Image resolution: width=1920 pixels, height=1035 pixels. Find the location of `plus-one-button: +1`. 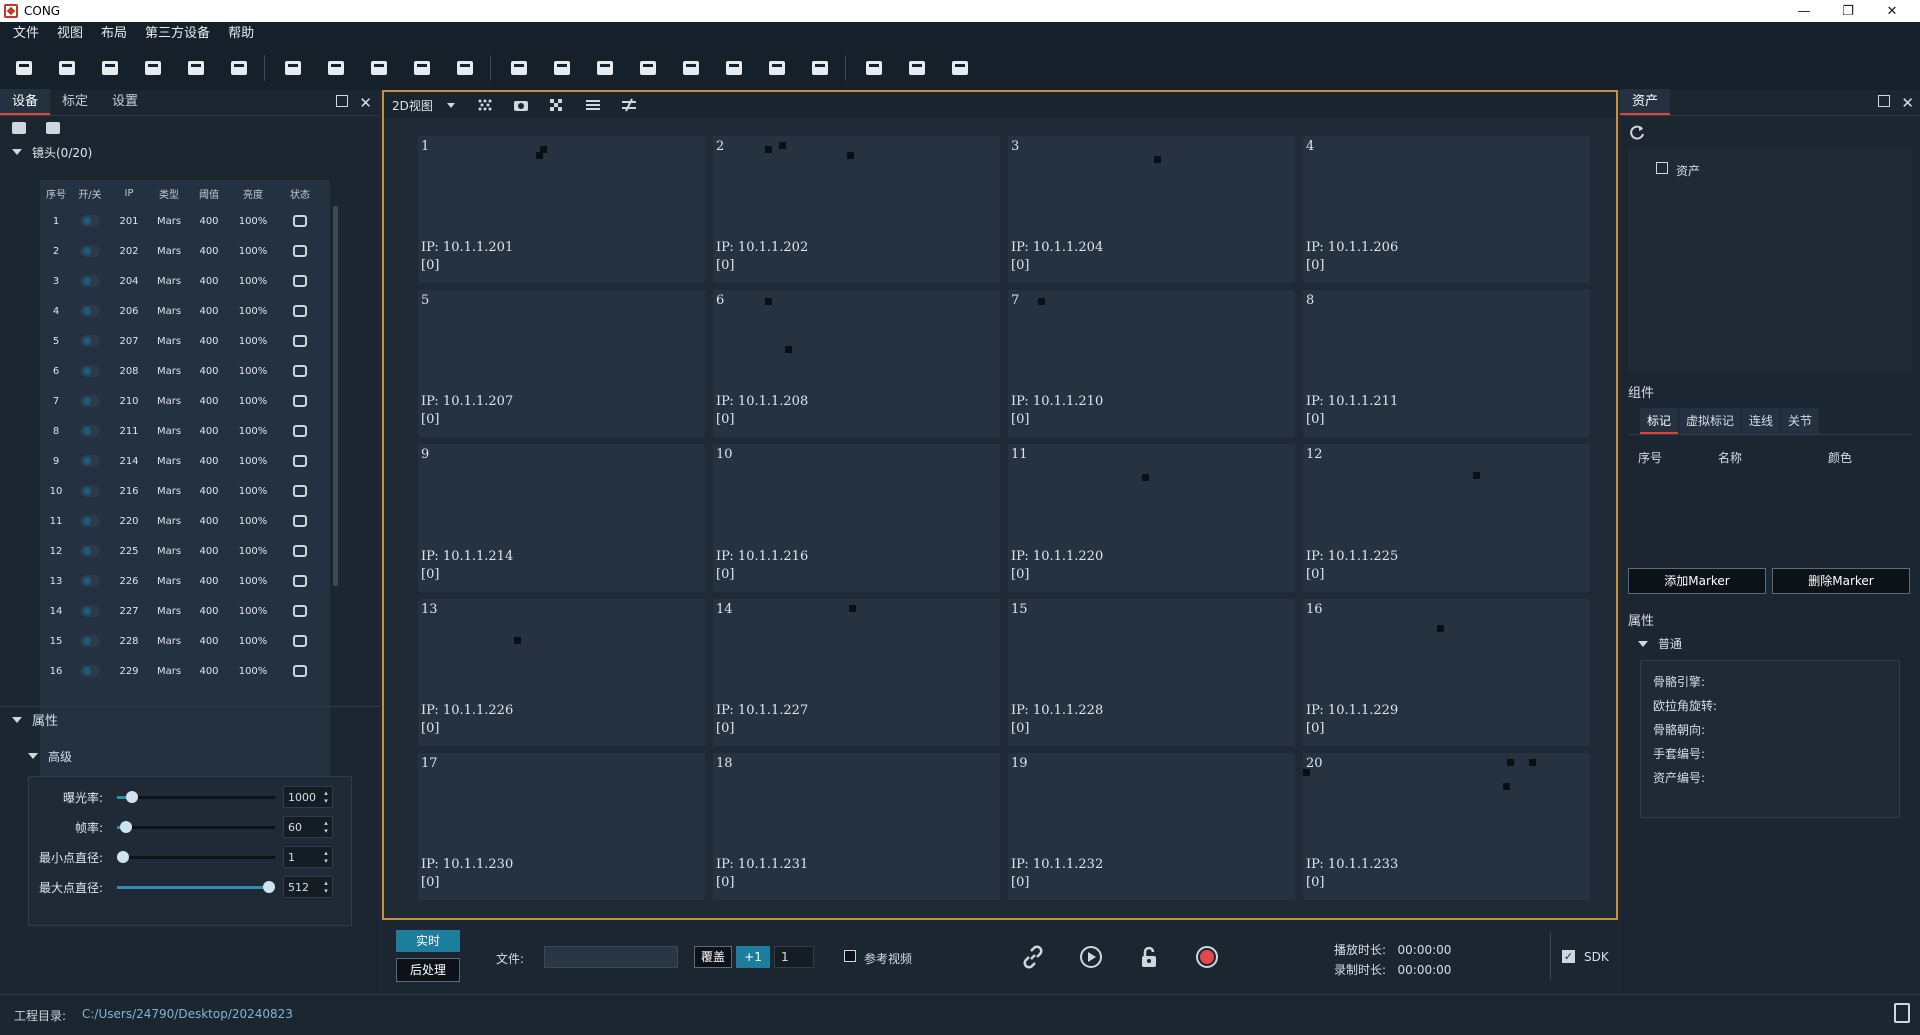

plus-one-button: +1 is located at coordinates (753, 957).